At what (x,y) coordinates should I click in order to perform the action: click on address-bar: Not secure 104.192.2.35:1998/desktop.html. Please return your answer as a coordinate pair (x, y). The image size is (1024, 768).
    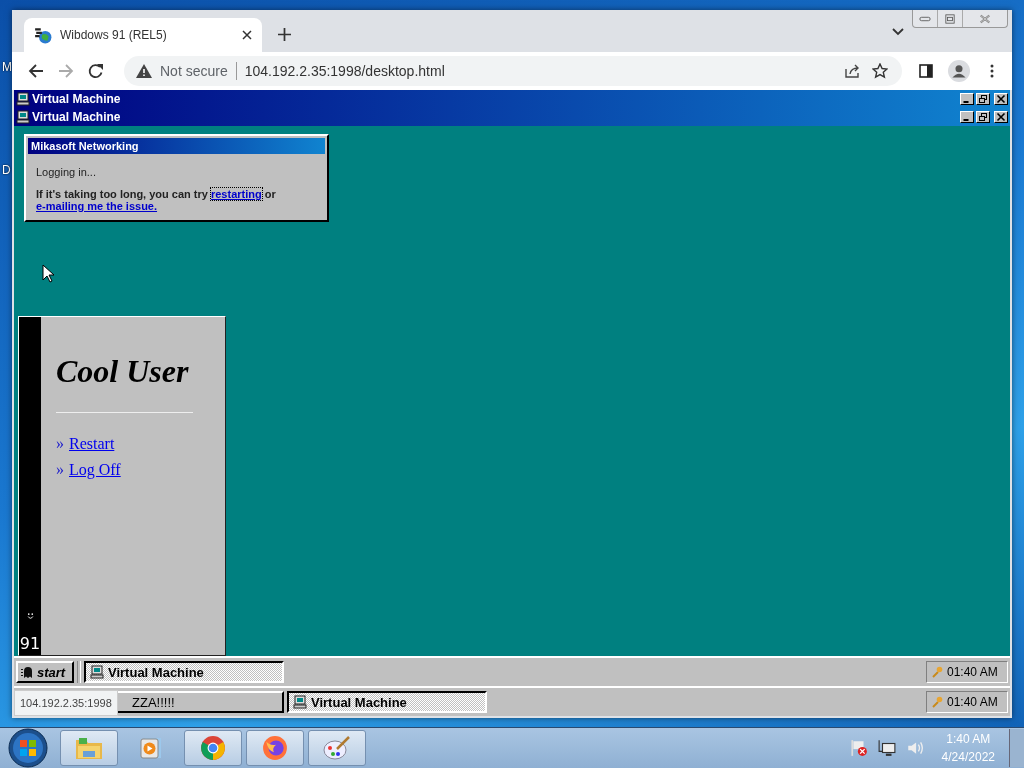
    Looking at the image, I should click on (513, 71).